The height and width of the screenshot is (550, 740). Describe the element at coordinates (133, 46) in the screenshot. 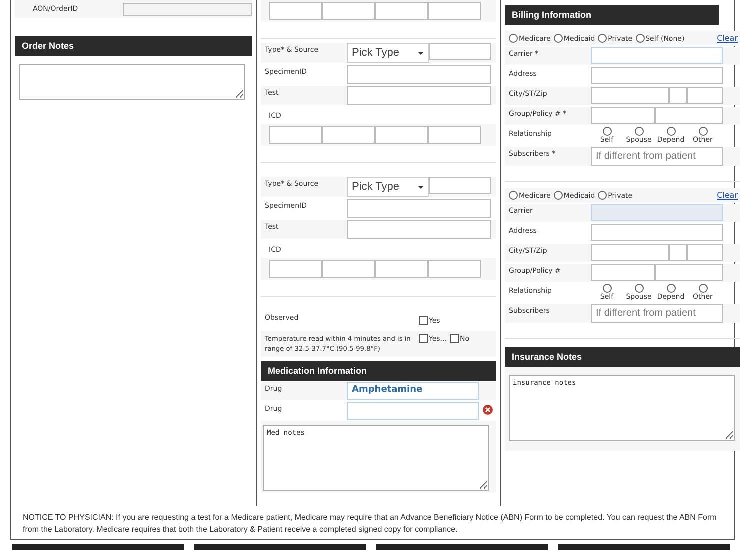

I see `section-header: Order Notes` at that location.